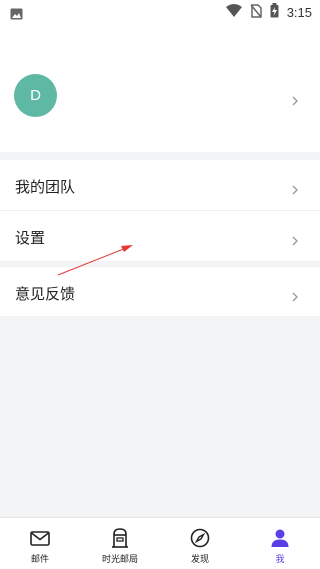 Image resolution: width=320 pixels, height=569 pixels. Describe the element at coordinates (280, 560) in the screenshot. I see `tab-label: 我` at that location.